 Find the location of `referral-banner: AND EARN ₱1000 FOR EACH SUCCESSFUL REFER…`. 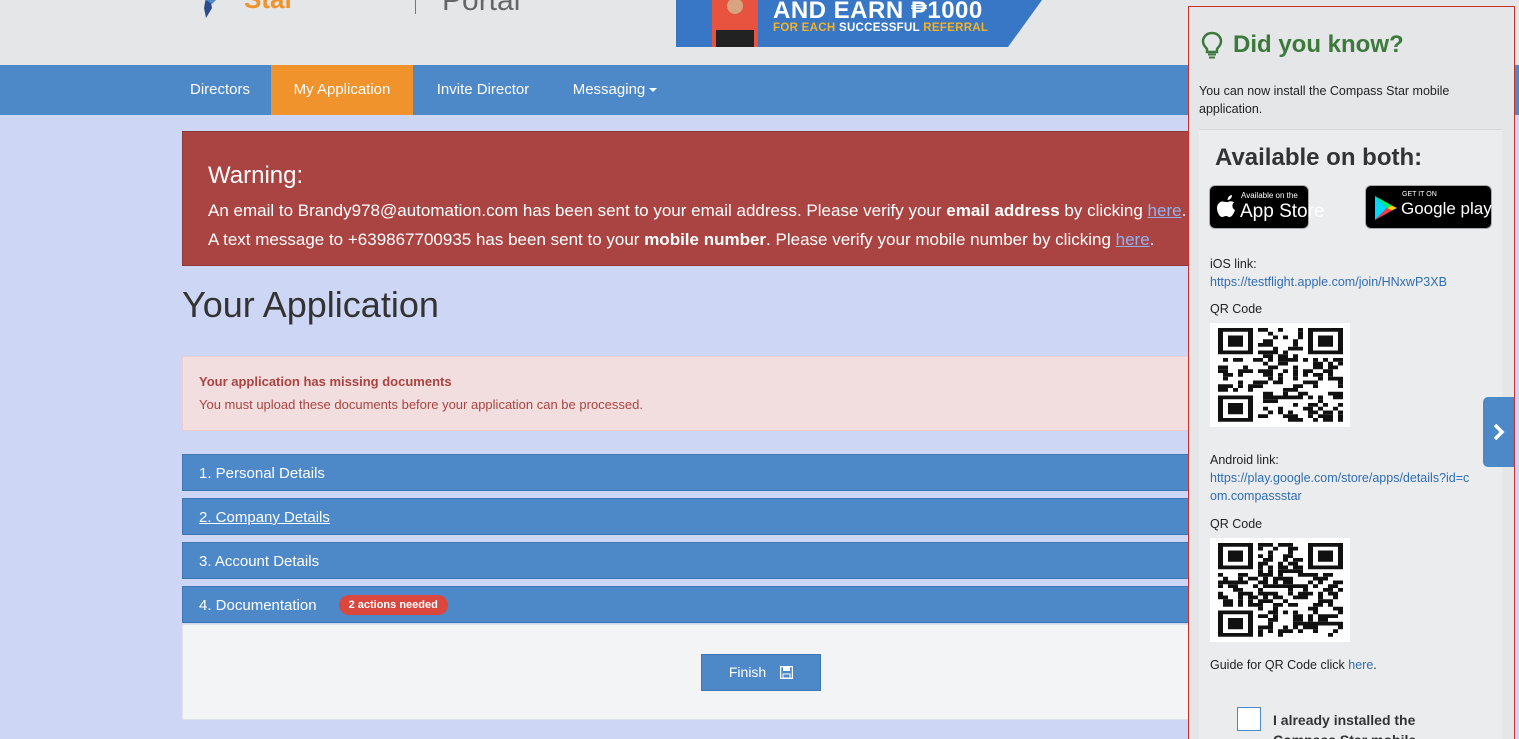

referral-banner: AND EARN ₱1000 FOR EACH SUCCESSFUL REFER… is located at coordinates (859, 23).